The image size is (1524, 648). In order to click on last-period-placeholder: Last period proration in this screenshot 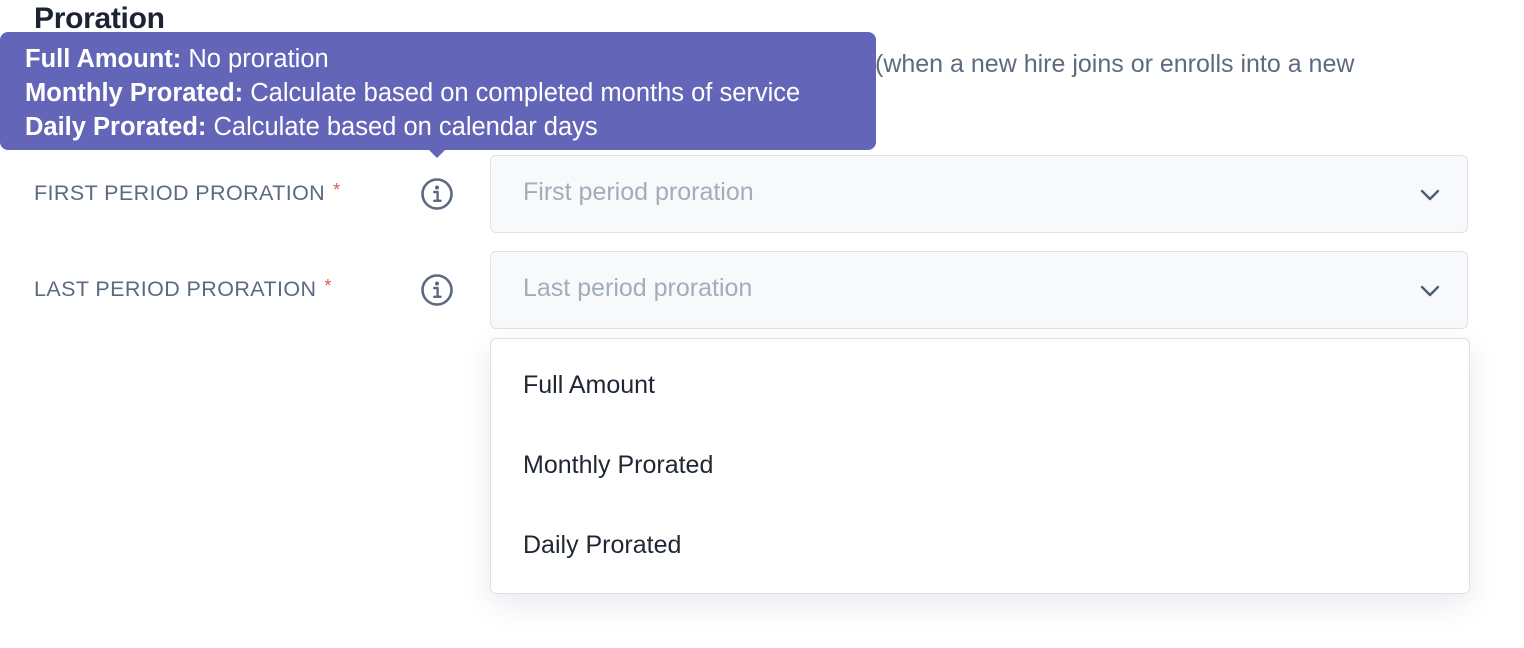, I will do `click(638, 288)`.